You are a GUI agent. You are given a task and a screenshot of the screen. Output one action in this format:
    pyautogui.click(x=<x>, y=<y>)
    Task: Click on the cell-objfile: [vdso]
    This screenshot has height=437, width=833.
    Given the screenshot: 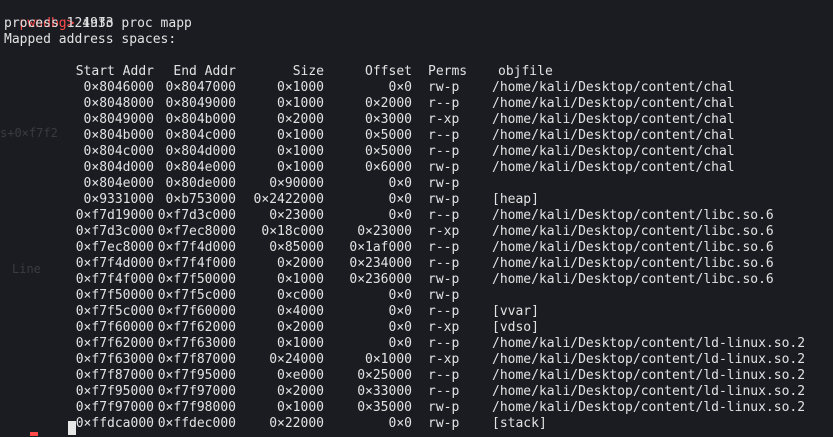 What is the action you would take?
    pyautogui.click(x=515, y=327)
    